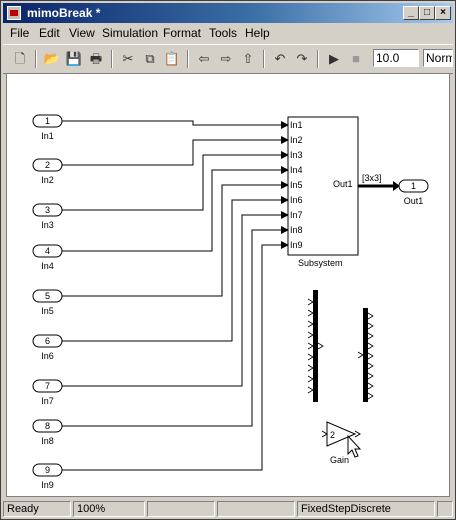  Describe the element at coordinates (360, 355) in the screenshot. I see `mux-input-port` at that location.